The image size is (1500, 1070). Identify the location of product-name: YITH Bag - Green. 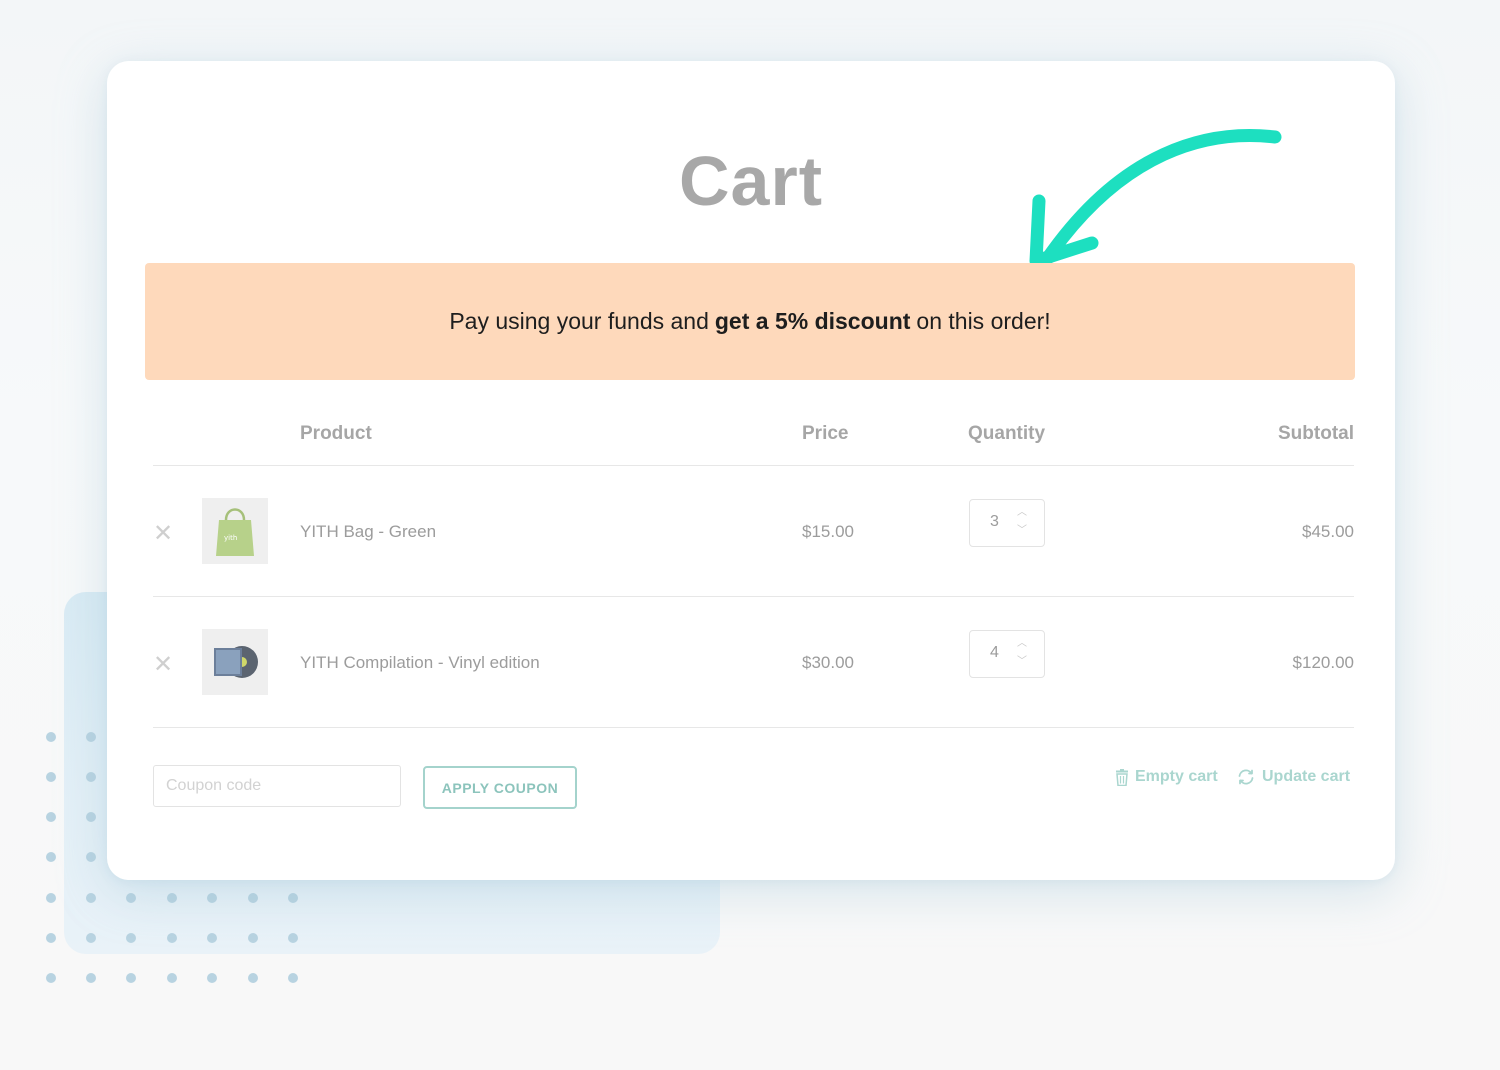
(368, 532).